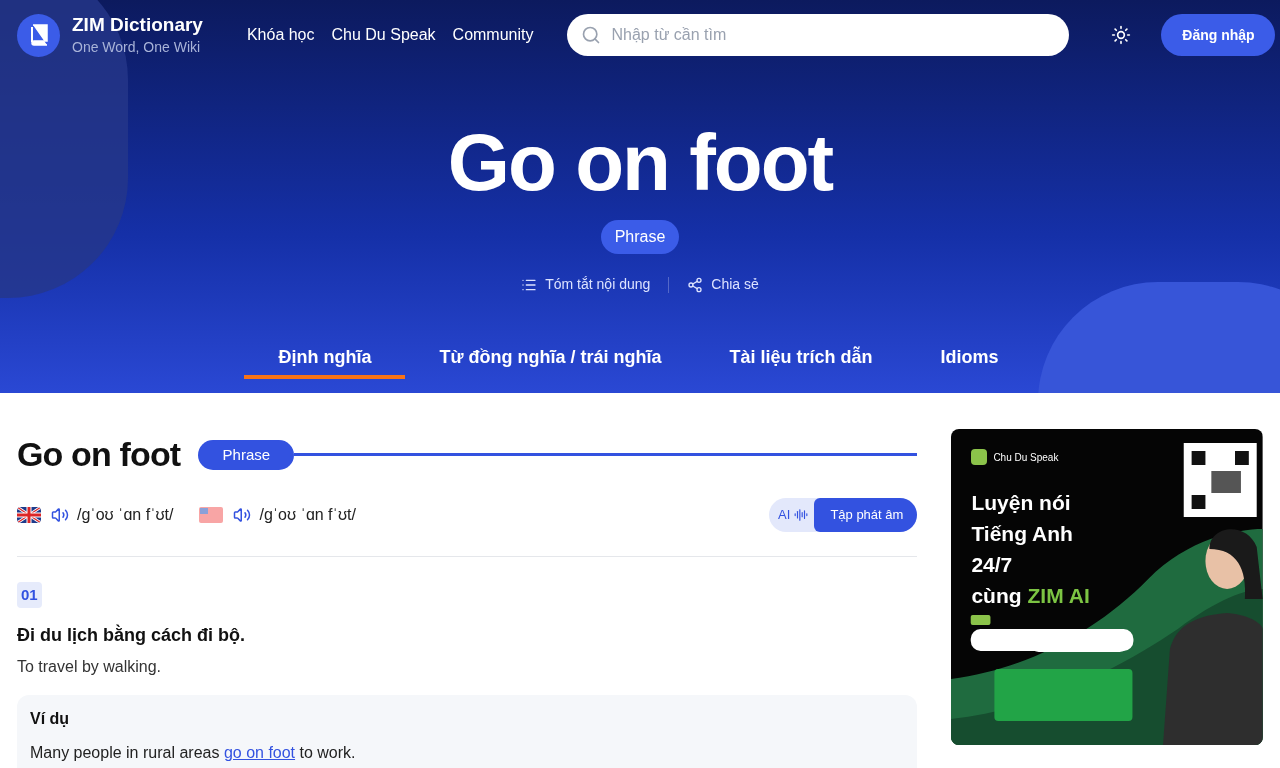 The image size is (1280, 768). I want to click on theme-toggle-icon, so click(1121, 35).